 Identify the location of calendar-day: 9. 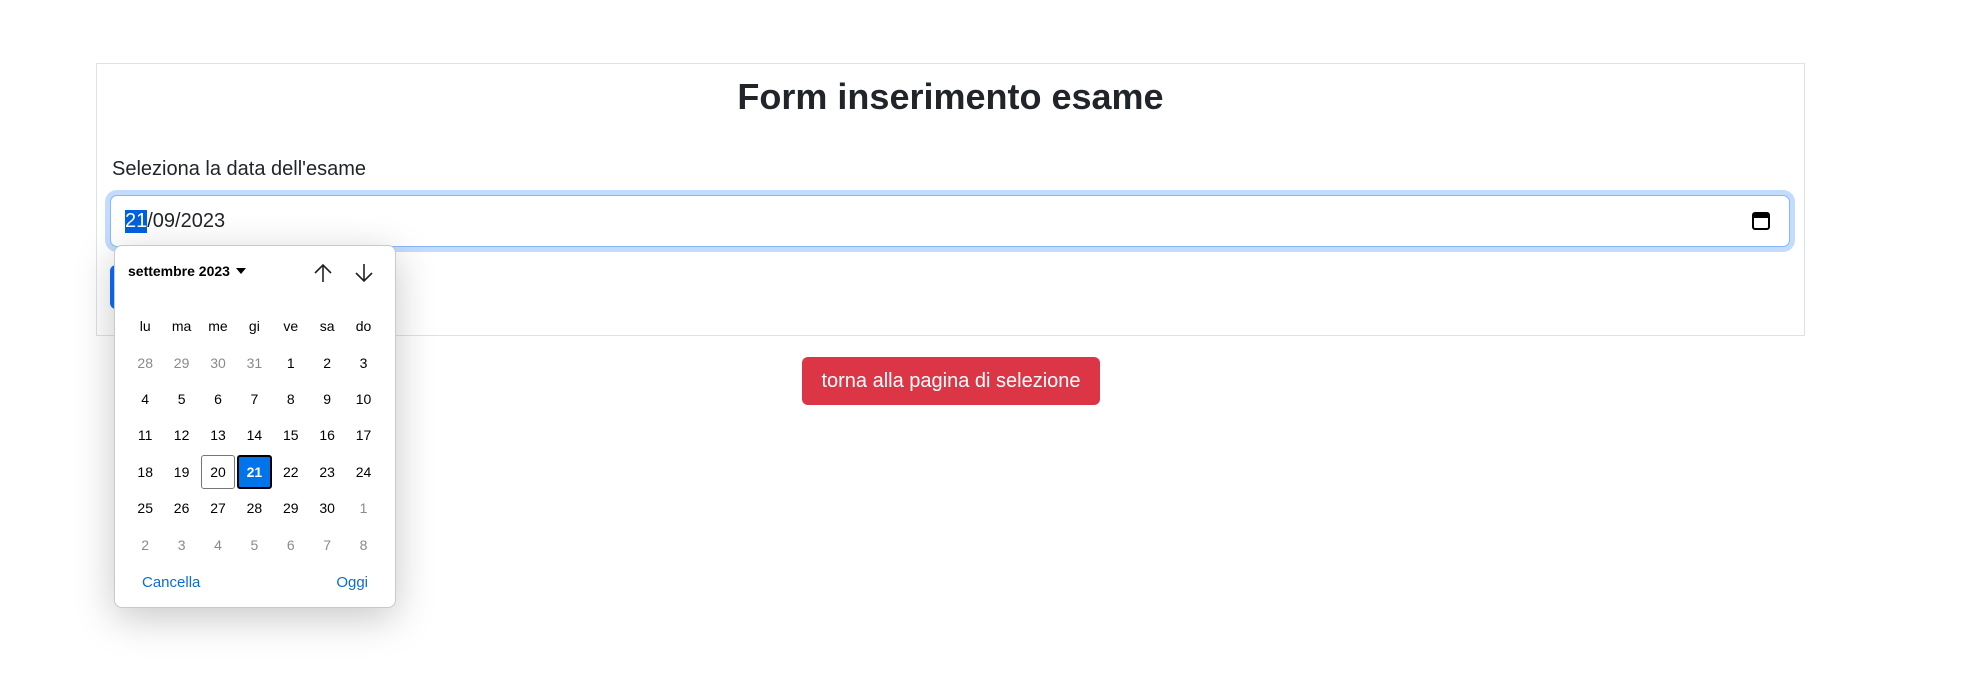
(327, 399).